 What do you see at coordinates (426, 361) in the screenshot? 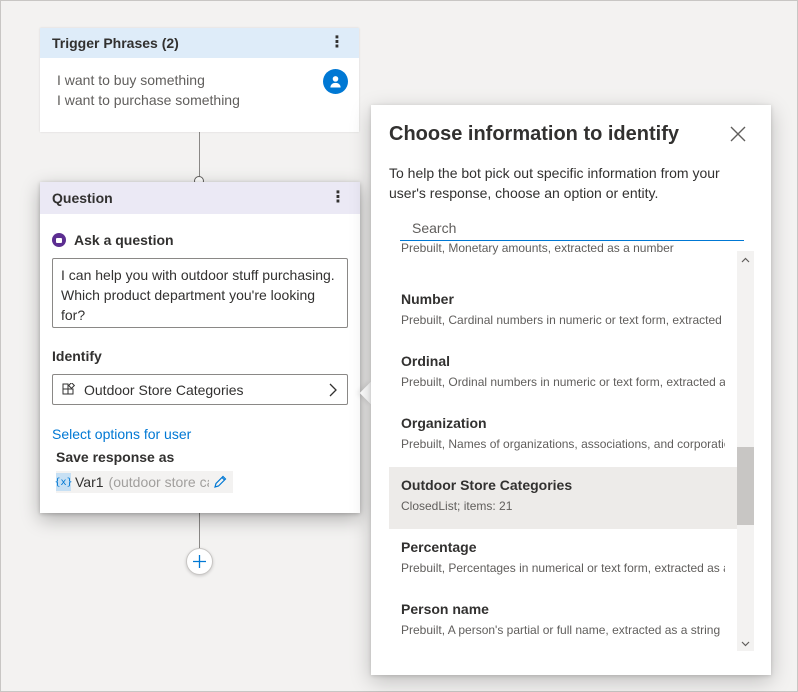
I see `list-item-title: Ordinal` at bounding box center [426, 361].